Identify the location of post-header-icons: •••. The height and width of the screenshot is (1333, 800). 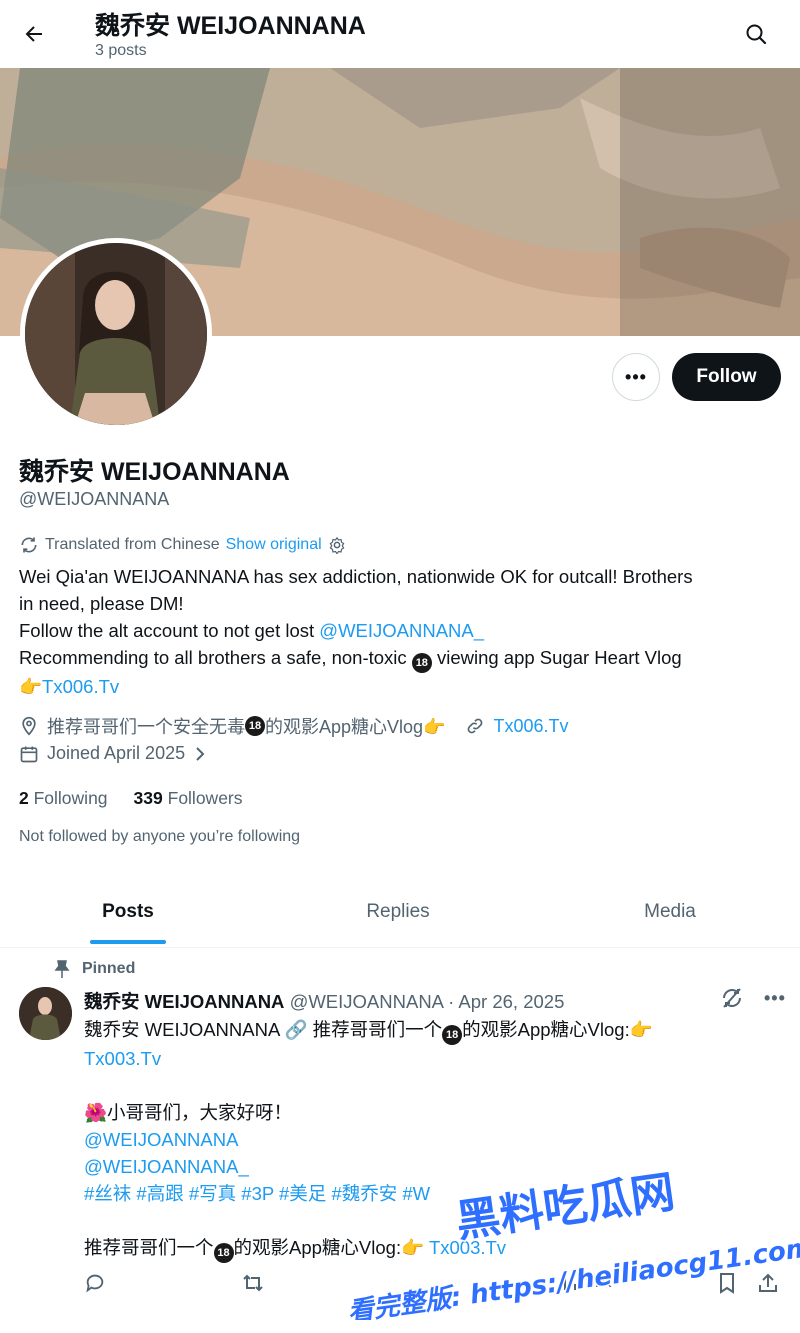
(753, 998).